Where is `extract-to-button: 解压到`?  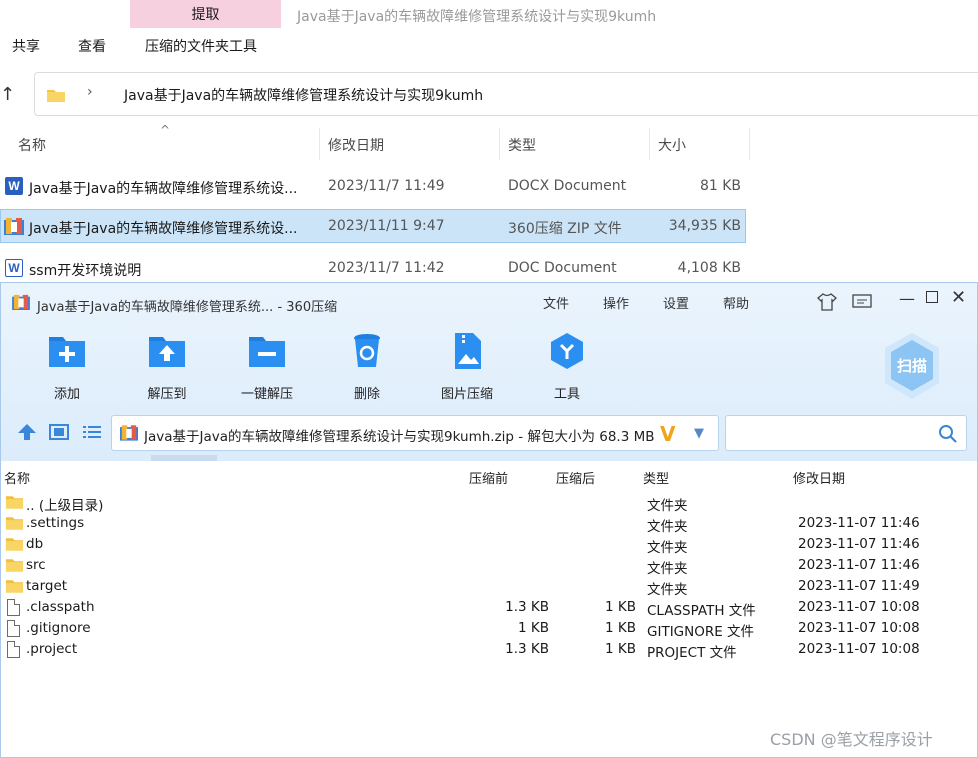 extract-to-button: 解压到 is located at coordinates (167, 366).